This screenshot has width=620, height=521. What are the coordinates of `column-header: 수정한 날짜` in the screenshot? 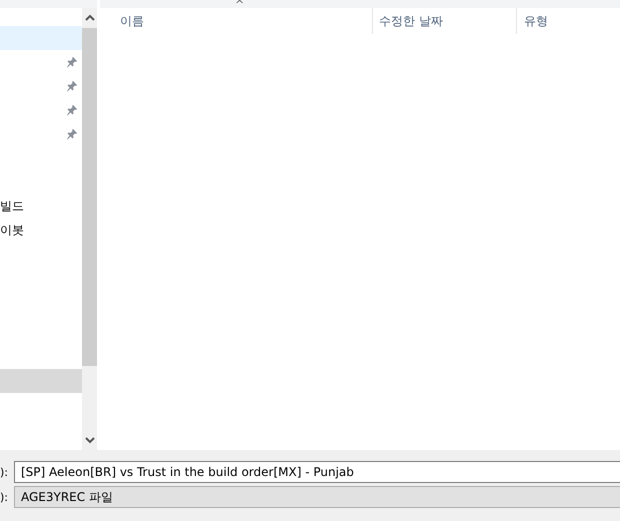 It's located at (445, 21).